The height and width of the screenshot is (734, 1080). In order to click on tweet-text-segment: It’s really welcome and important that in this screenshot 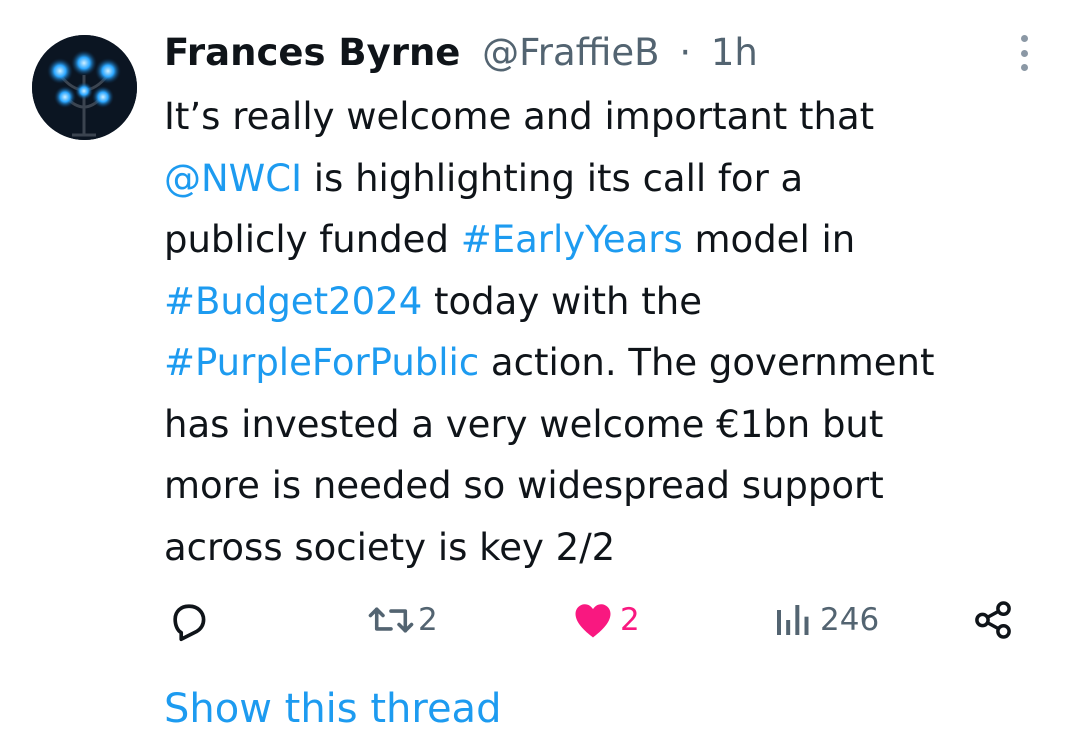, I will do `click(519, 116)`.